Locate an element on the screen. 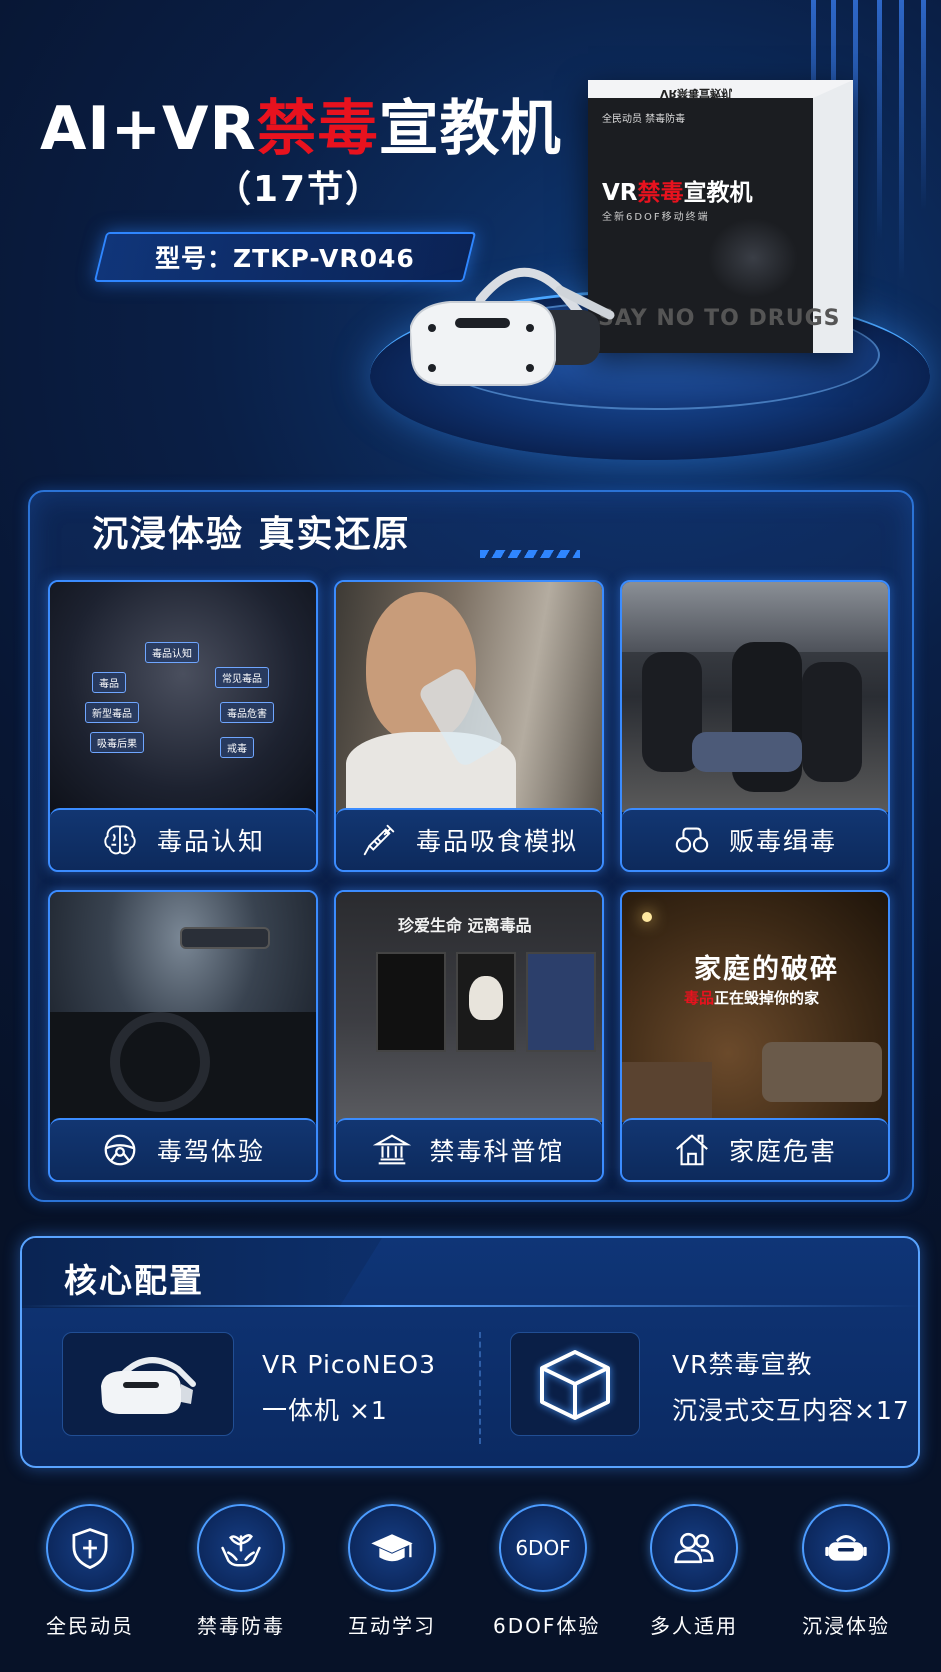 The image size is (941, 1672). card-image: 家庭的破碎 毒品正在毁掉你的家 is located at coordinates (755, 1007).